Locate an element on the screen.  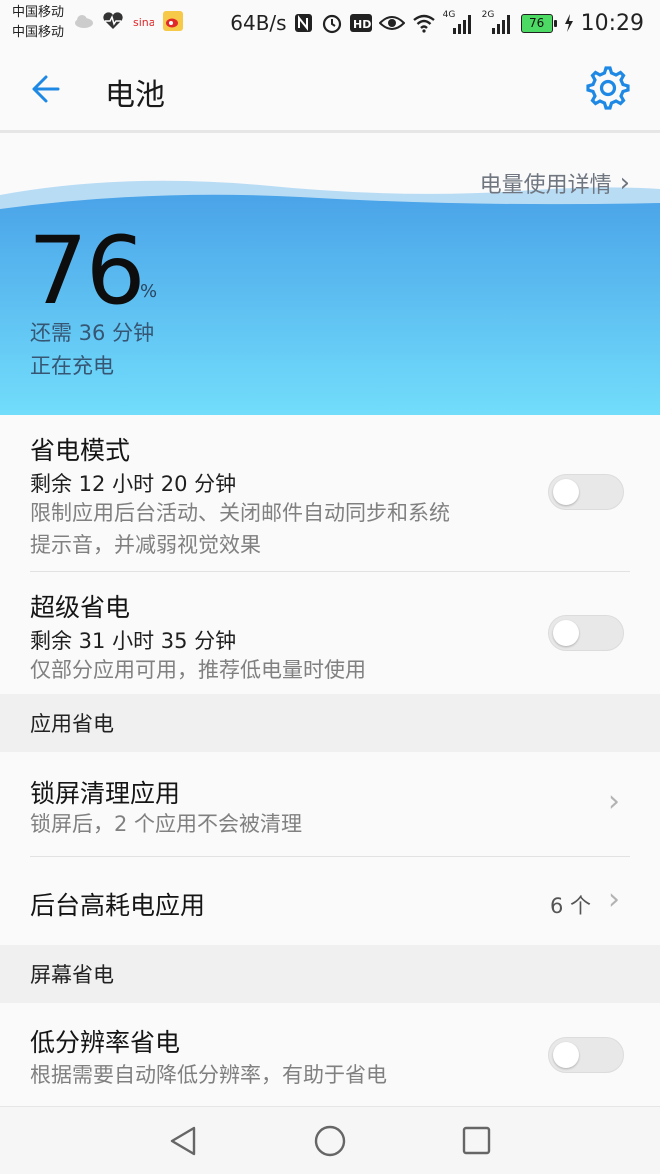
nav-recents-button is located at coordinates (477, 1141).